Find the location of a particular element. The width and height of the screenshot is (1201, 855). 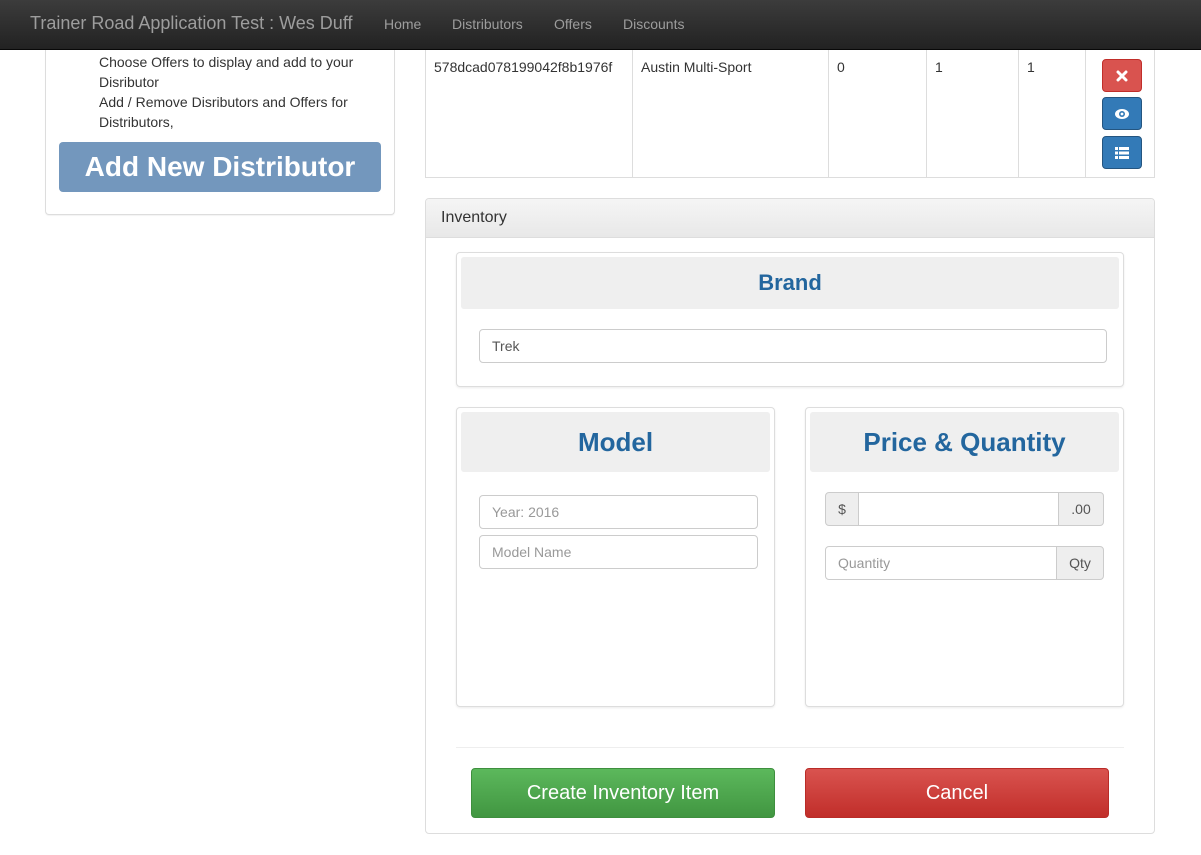

sidebar-line: Choose Offers to display and add to your is located at coordinates (226, 62).